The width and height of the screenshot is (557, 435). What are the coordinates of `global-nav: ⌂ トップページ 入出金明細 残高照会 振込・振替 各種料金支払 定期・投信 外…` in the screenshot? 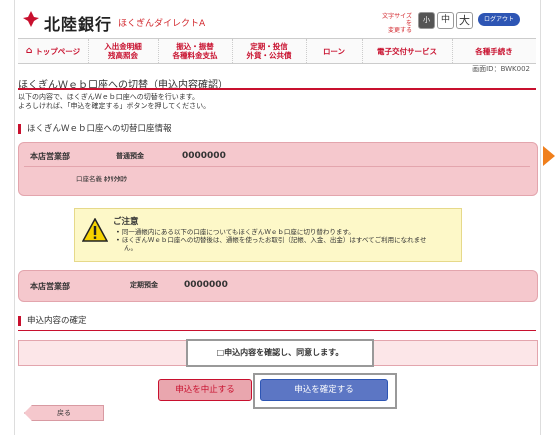 It's located at (277, 51).